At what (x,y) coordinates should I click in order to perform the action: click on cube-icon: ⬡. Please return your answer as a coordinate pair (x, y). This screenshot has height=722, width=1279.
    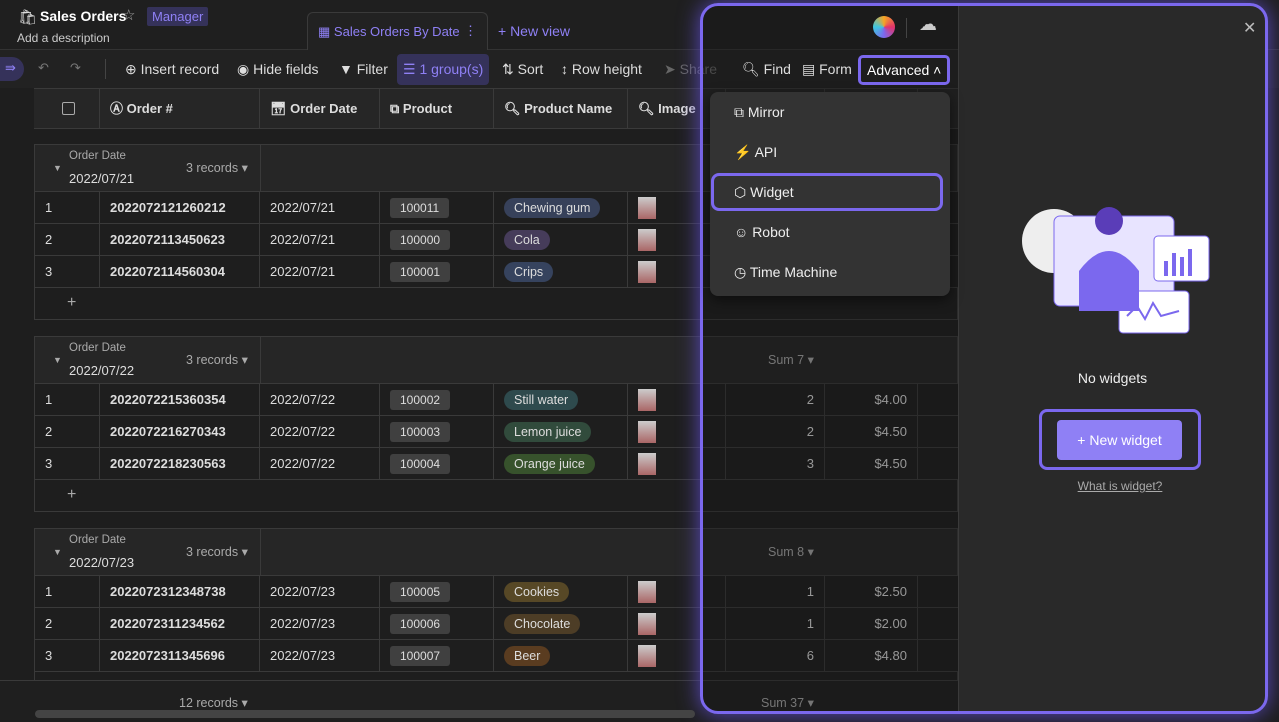
    Looking at the image, I should click on (740, 192).